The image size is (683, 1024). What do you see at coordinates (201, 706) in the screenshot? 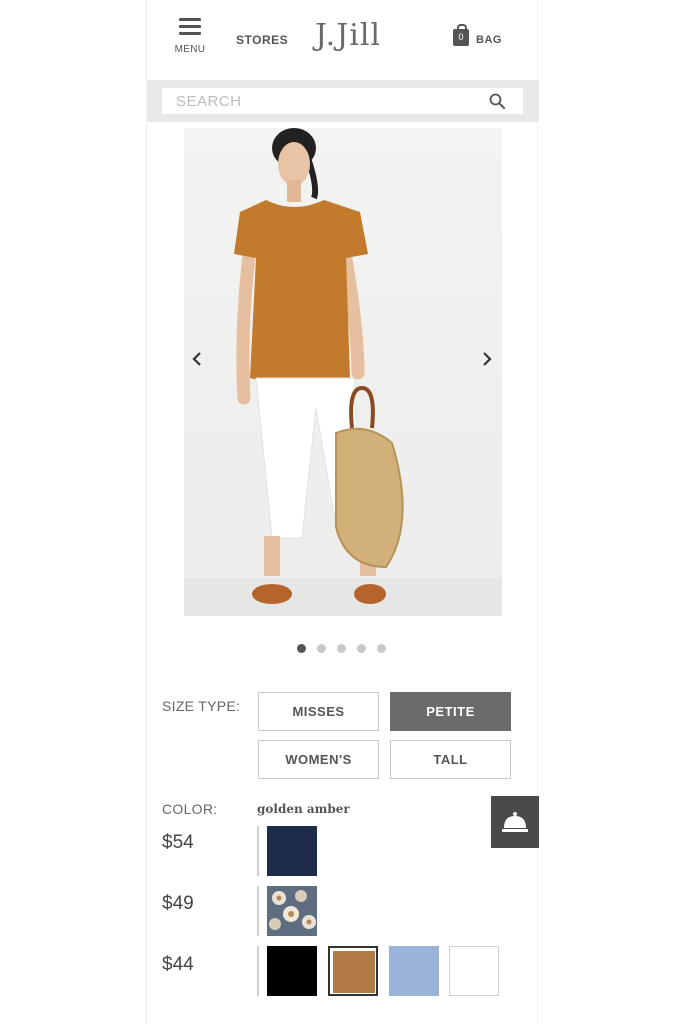
I see `size-type-label: SIZE TYPE:` at bounding box center [201, 706].